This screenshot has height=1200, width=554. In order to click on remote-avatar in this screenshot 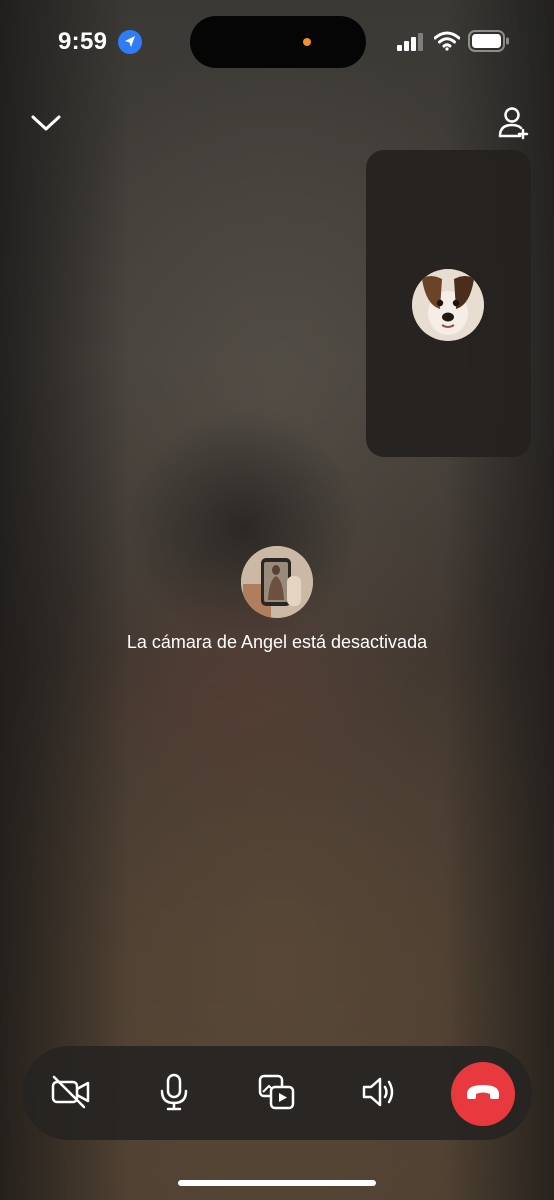, I will do `click(277, 582)`.